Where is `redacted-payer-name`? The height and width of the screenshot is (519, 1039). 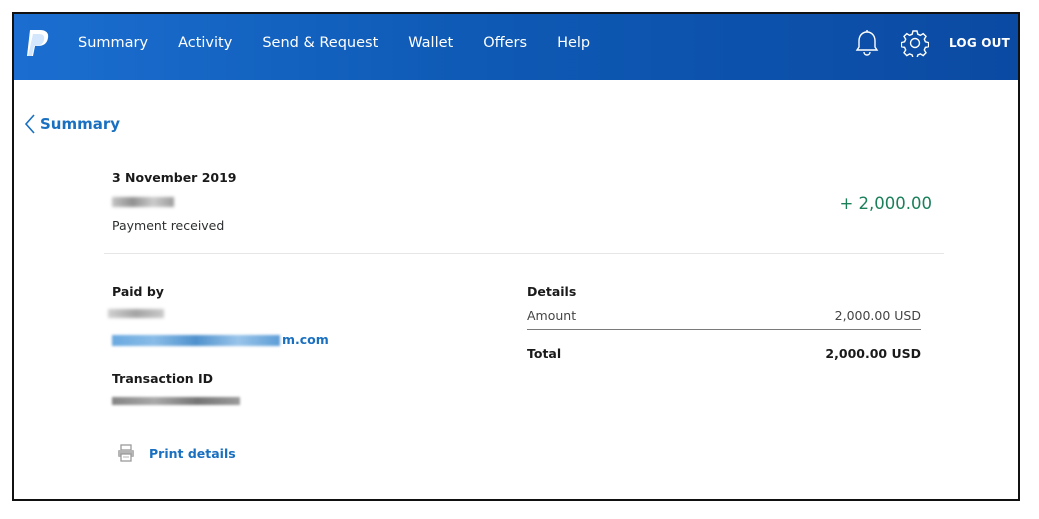 redacted-payer-name is located at coordinates (143, 202).